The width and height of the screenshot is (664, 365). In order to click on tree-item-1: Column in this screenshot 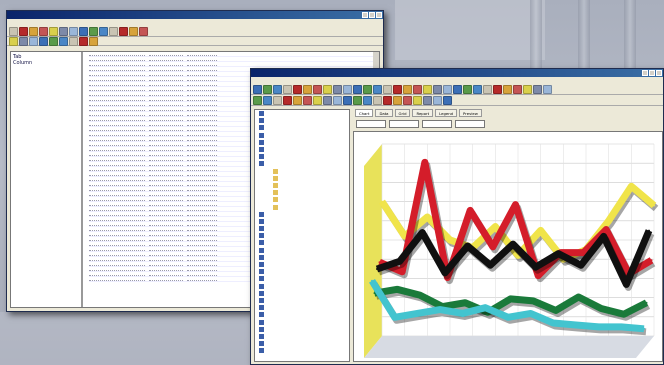, I will do `click(46, 63)`.